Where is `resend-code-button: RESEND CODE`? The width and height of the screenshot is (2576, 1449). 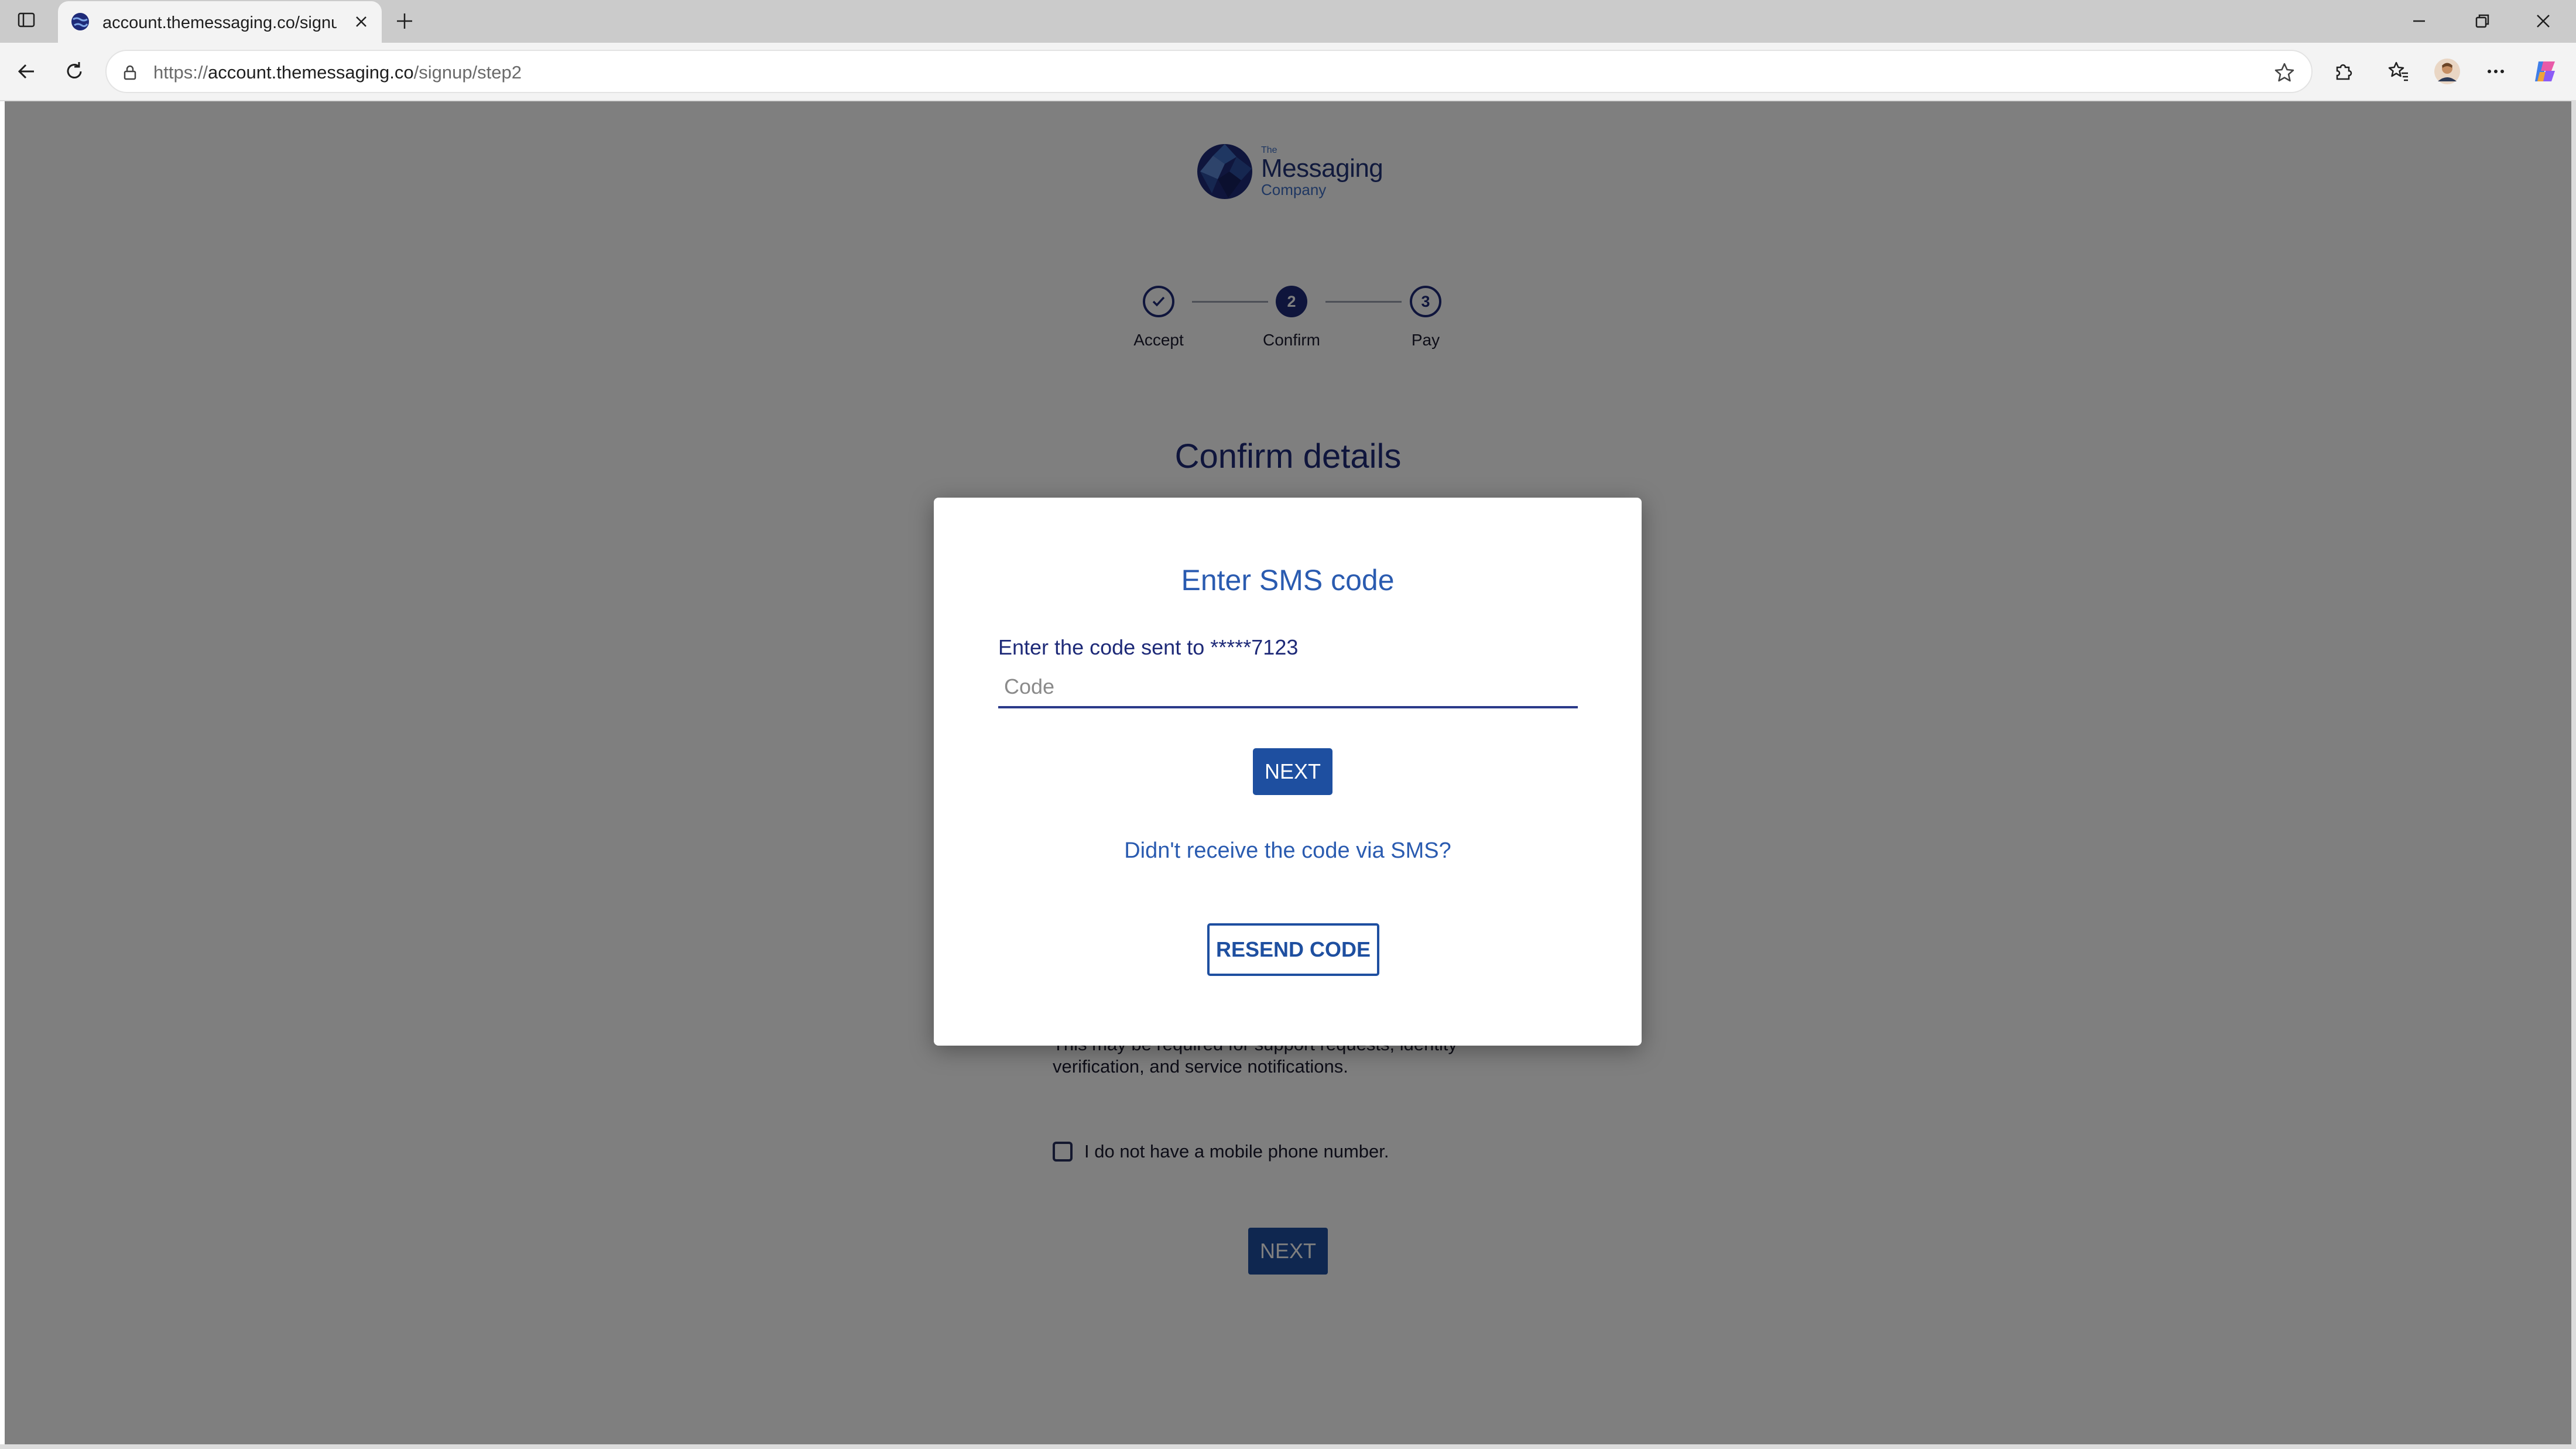 resend-code-button: RESEND CODE is located at coordinates (1293, 949).